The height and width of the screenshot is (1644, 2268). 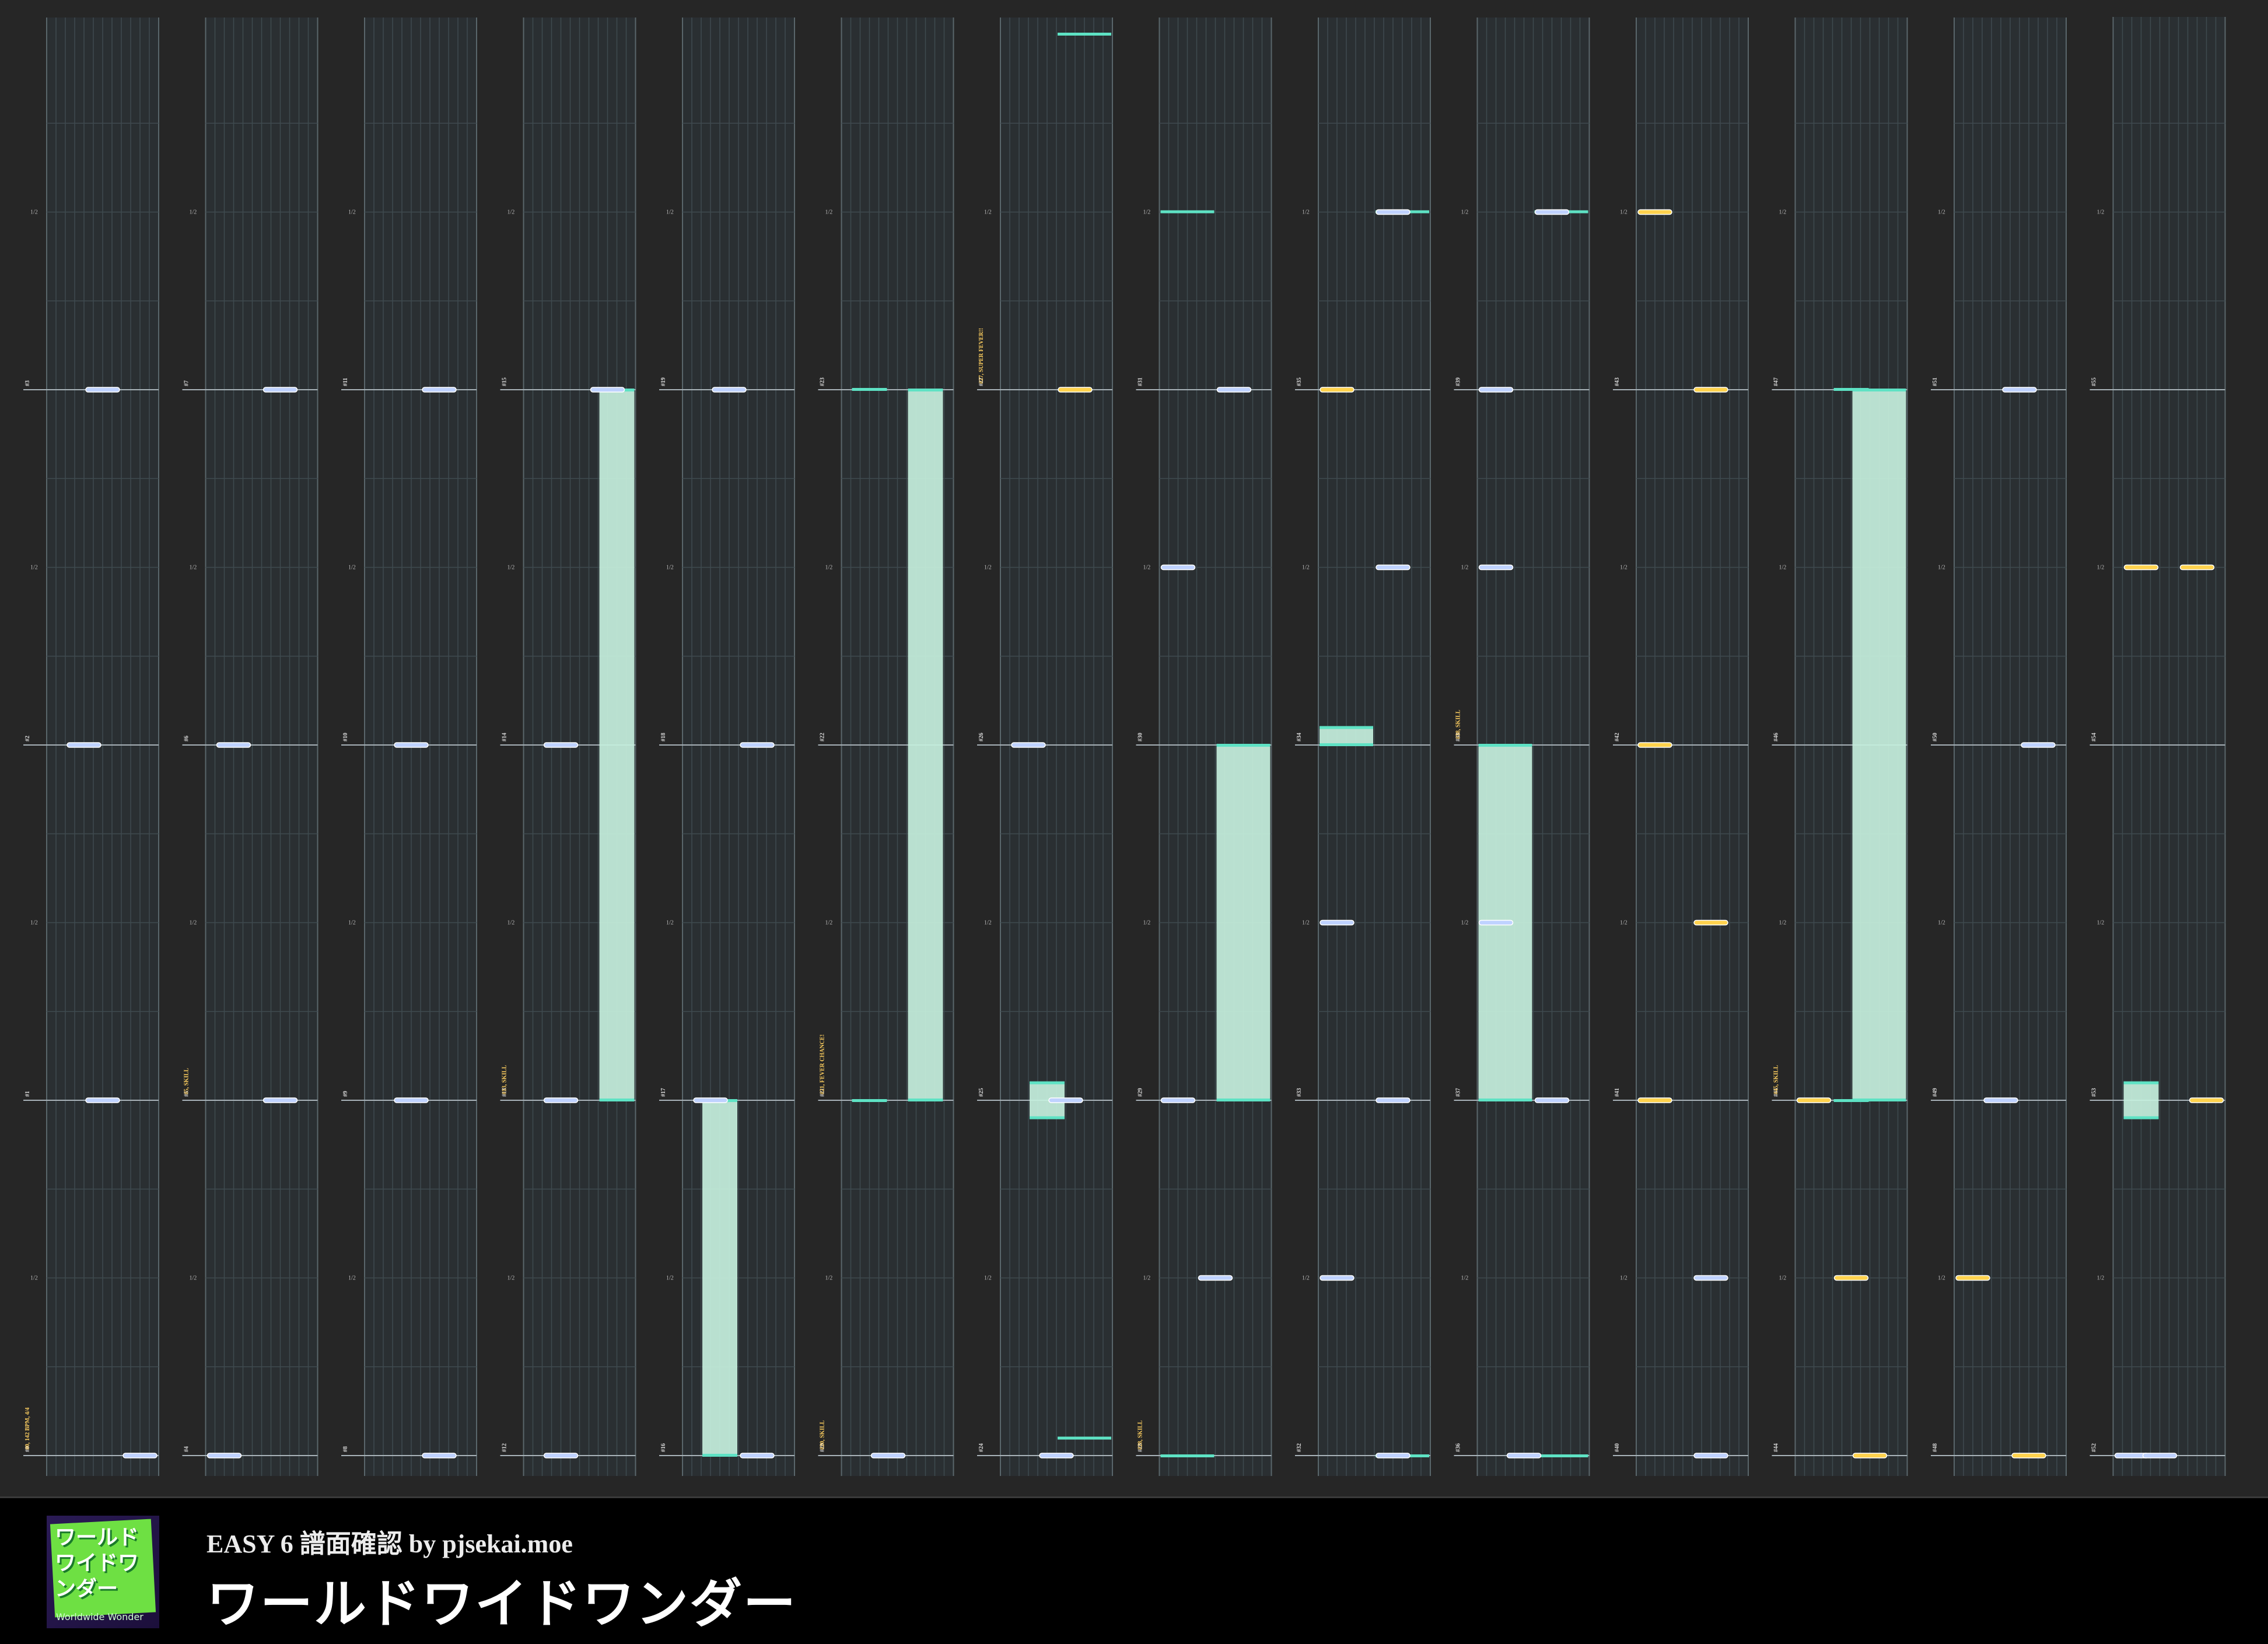 What do you see at coordinates (1617, 1447) in the screenshot?
I see `measure-label: #40` at bounding box center [1617, 1447].